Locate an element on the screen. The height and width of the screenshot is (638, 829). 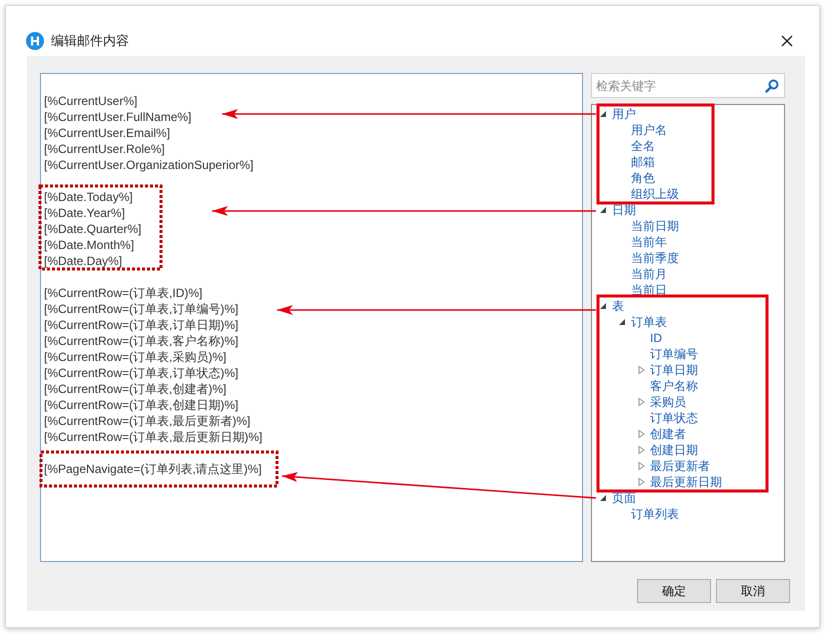
tree-item: 邮箱 is located at coordinates (643, 162).